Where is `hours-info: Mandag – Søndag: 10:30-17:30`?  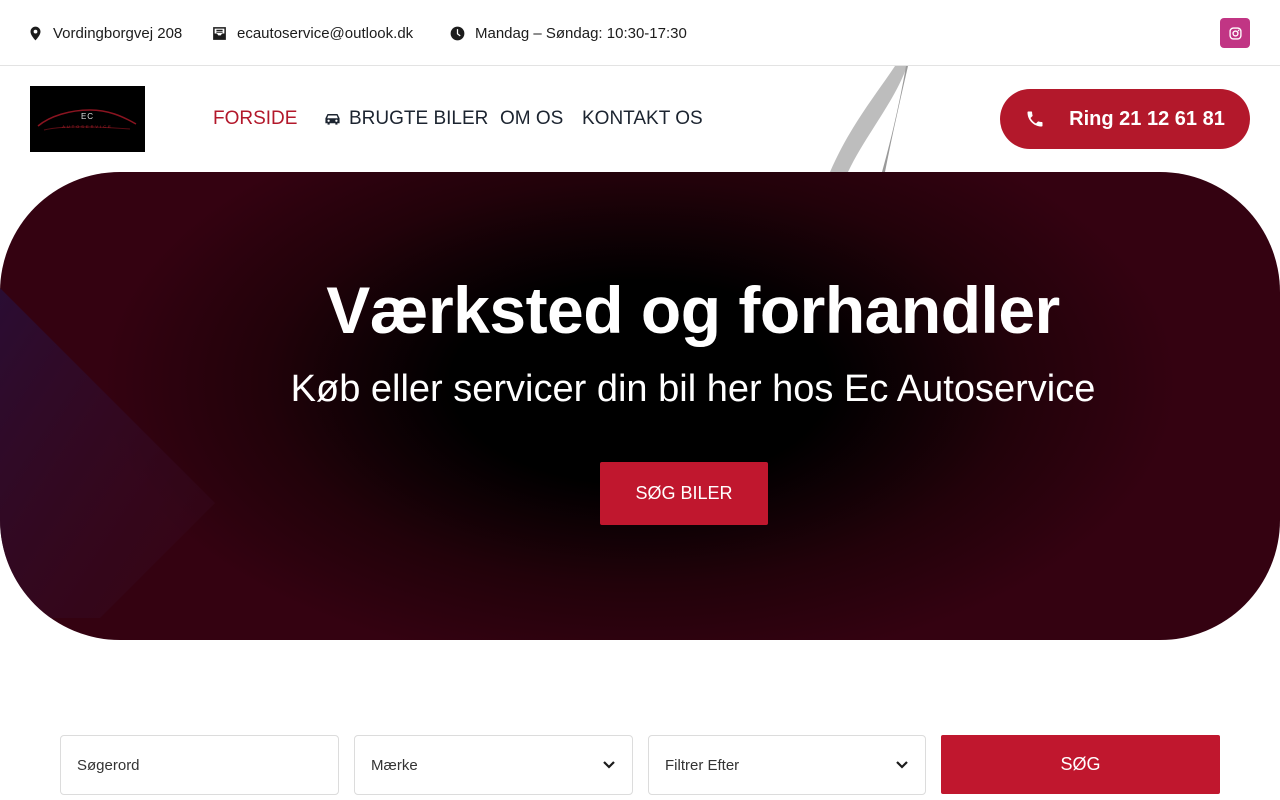 hours-info: Mandag – Søndag: 10:30-17:30 is located at coordinates (568, 33).